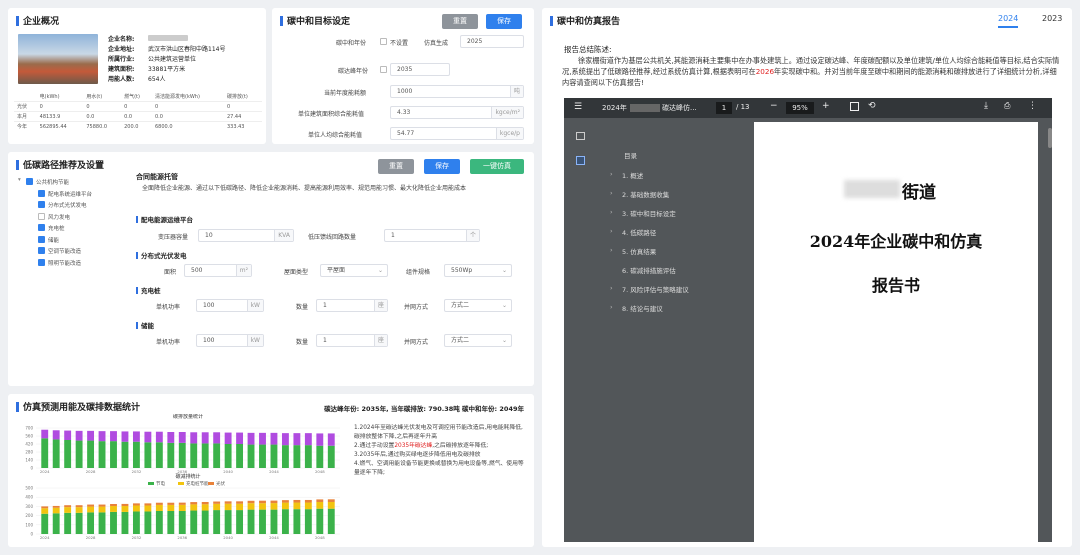 This screenshot has width=1080, height=555. What do you see at coordinates (442, 166) in the screenshot?
I see `path-save-button: 保存` at bounding box center [442, 166].